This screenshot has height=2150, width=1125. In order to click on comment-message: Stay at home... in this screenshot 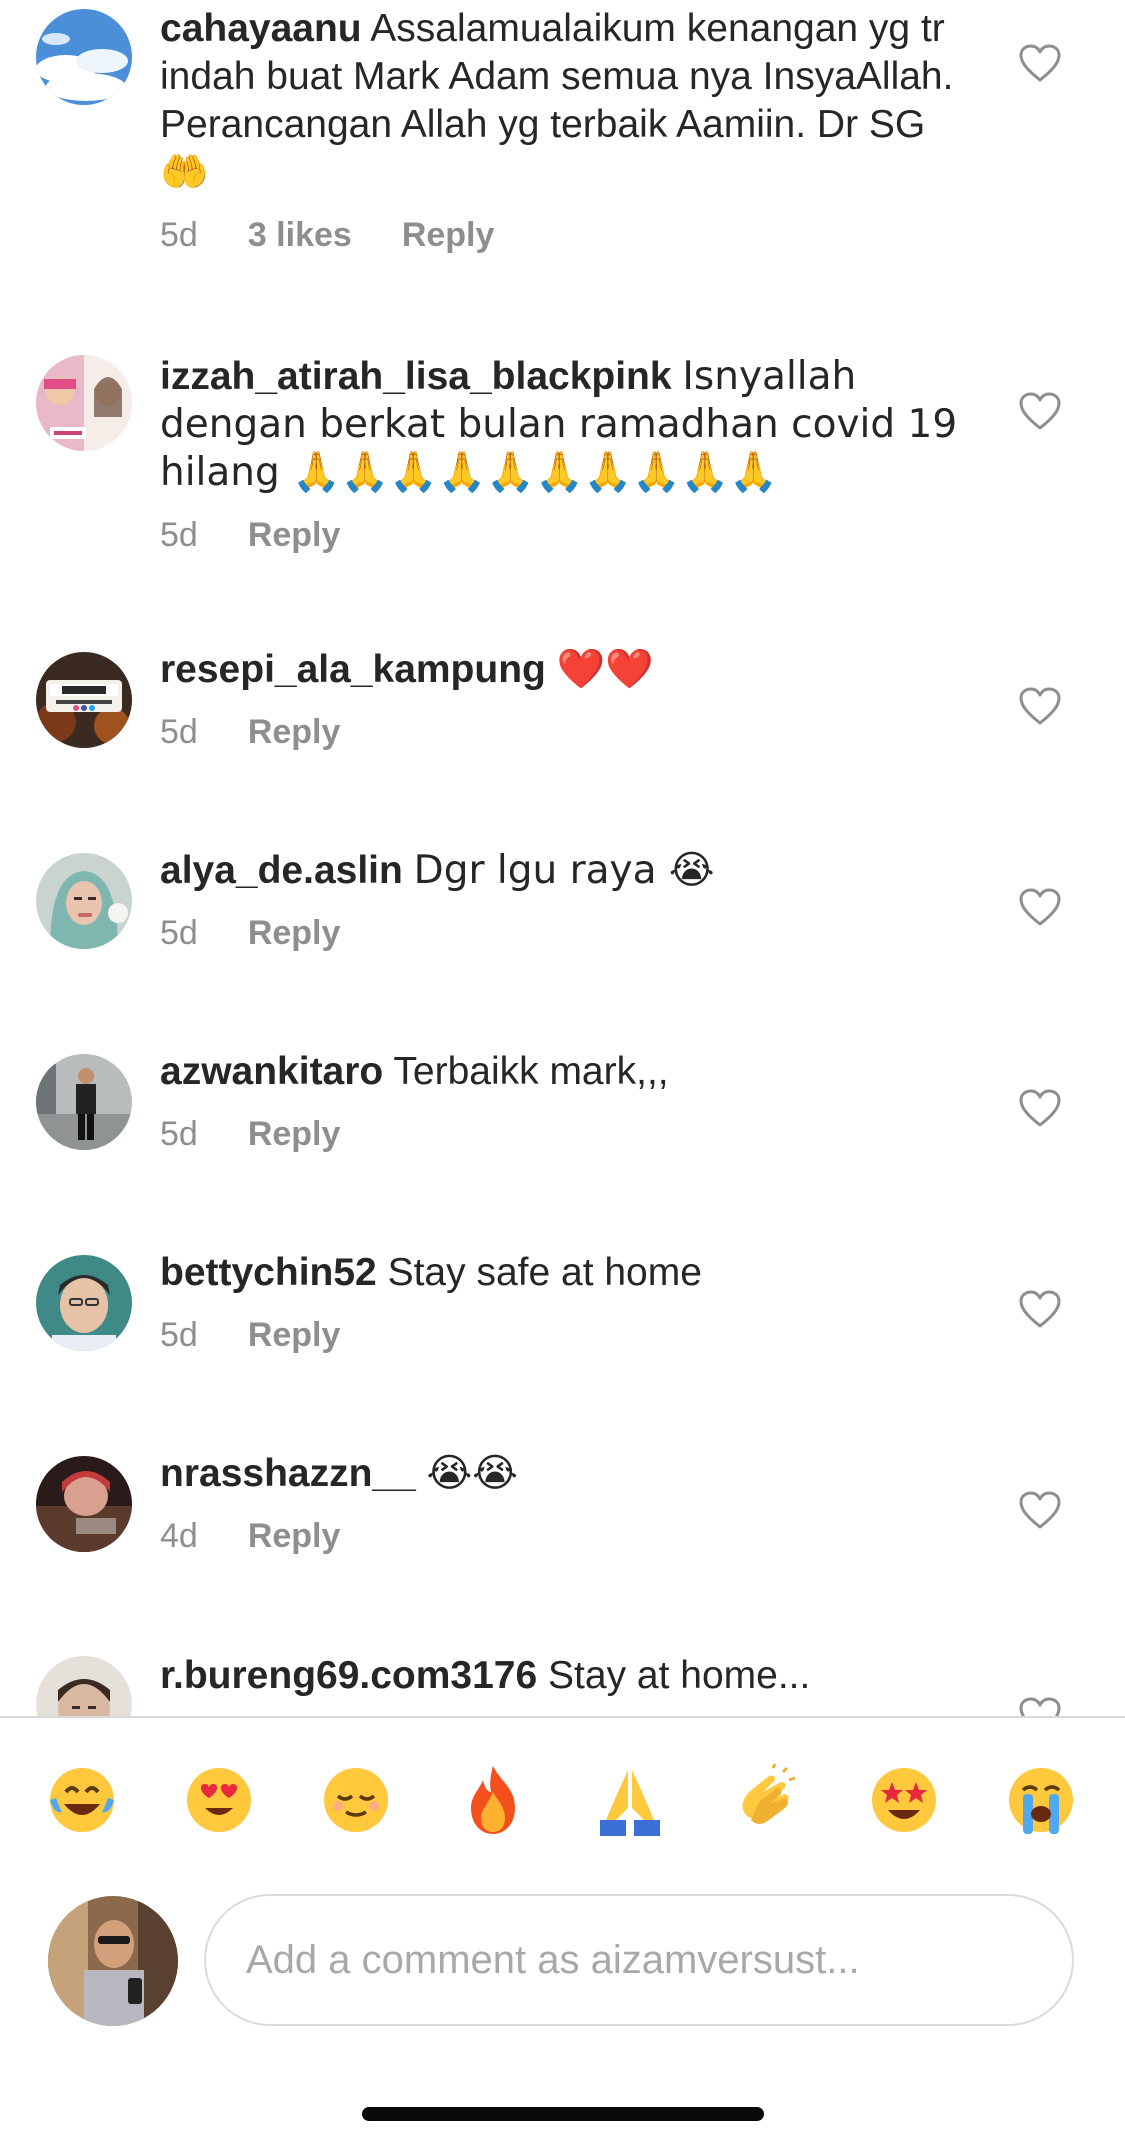, I will do `click(679, 1675)`.